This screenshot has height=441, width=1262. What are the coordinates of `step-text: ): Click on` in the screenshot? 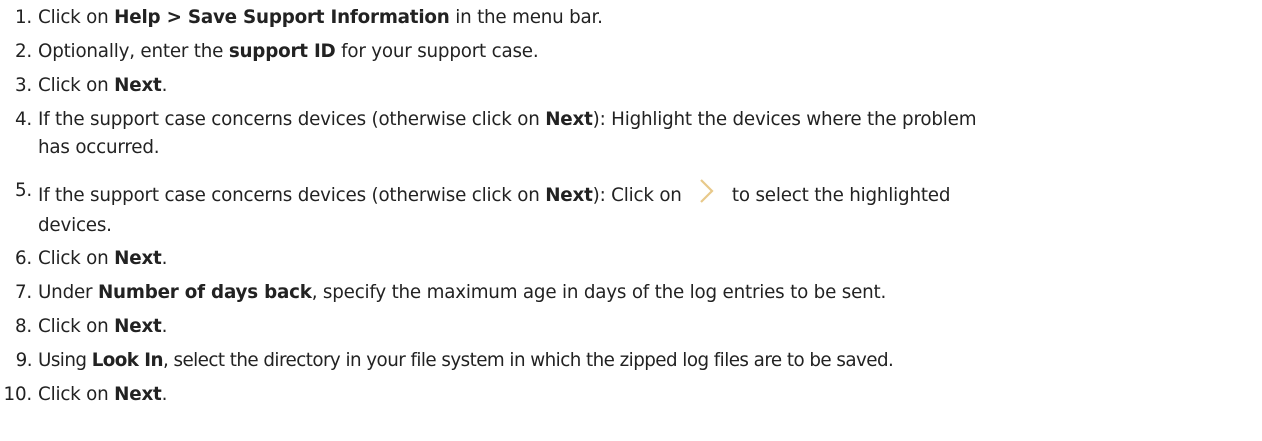 It's located at (640, 195).